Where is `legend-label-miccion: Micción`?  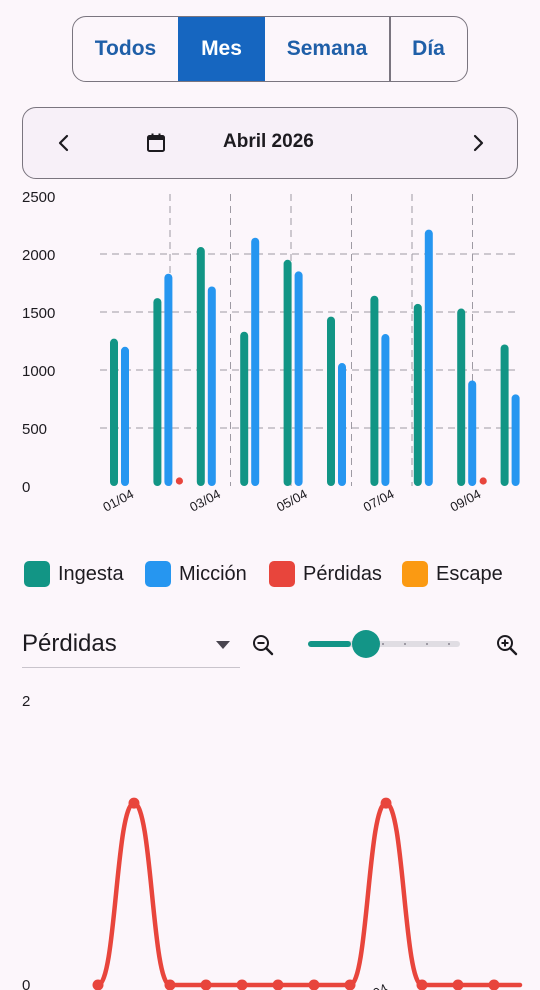
legend-label-miccion: Micción is located at coordinates (213, 573).